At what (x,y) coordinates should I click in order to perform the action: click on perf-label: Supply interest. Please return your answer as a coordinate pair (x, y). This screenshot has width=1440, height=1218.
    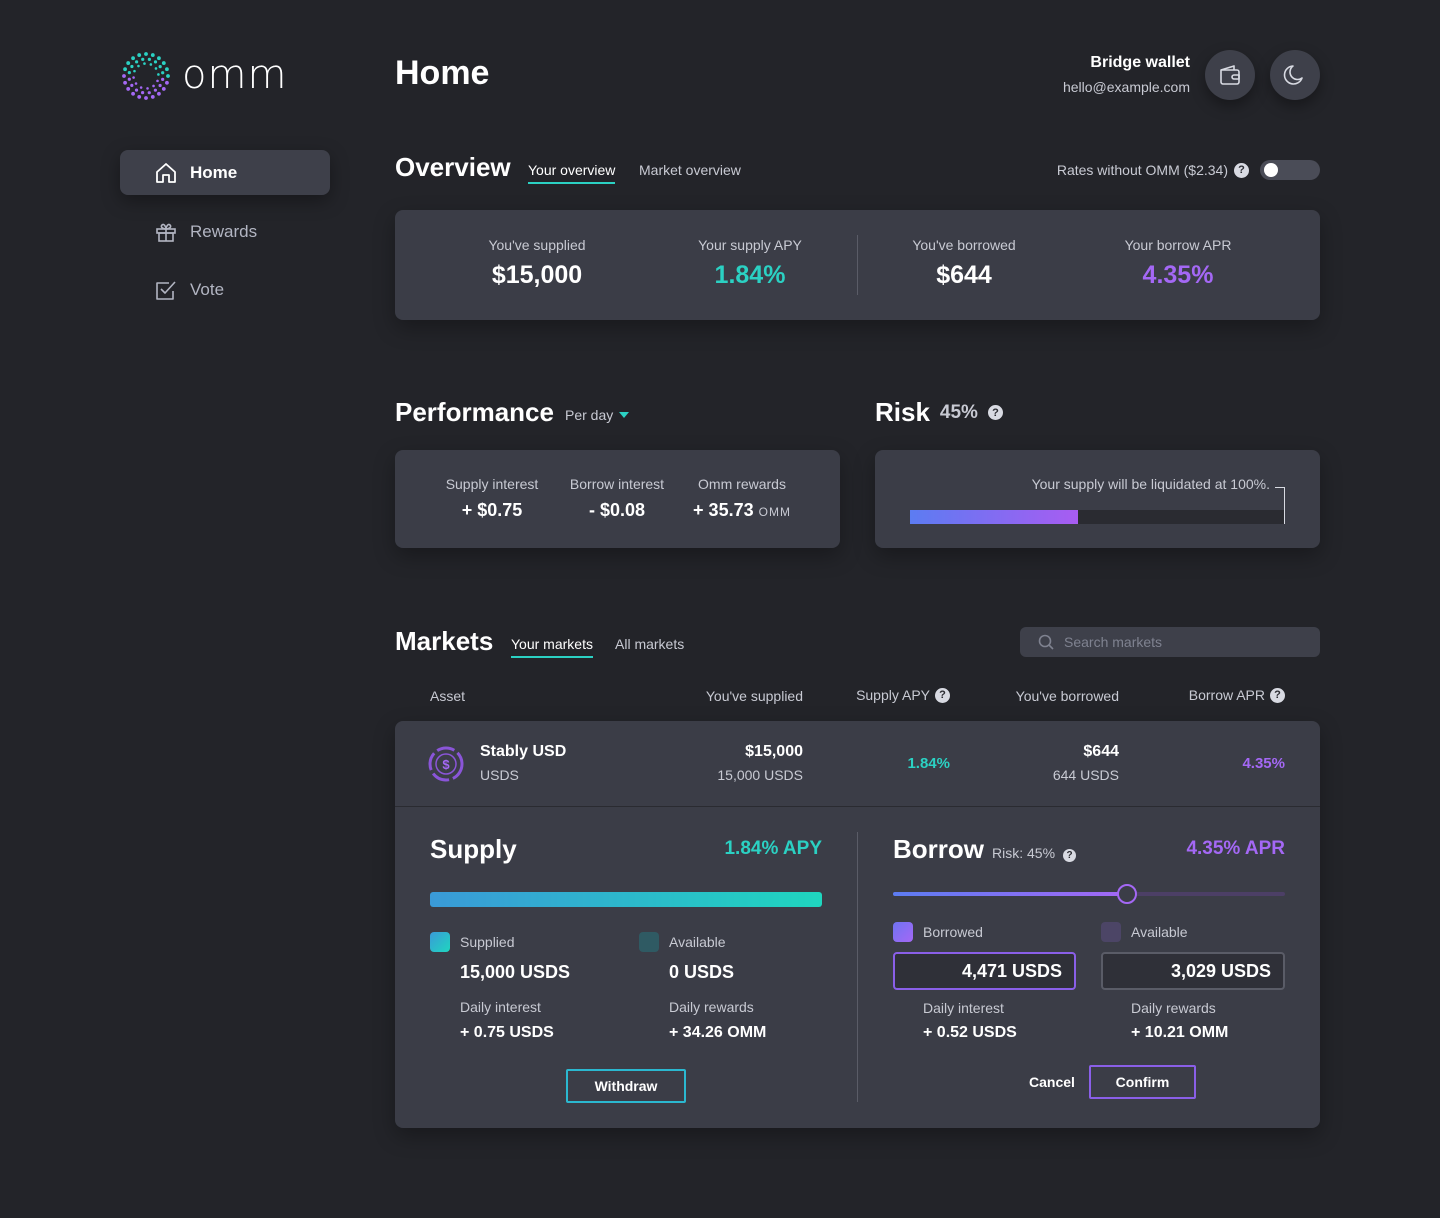
    Looking at the image, I should click on (492, 484).